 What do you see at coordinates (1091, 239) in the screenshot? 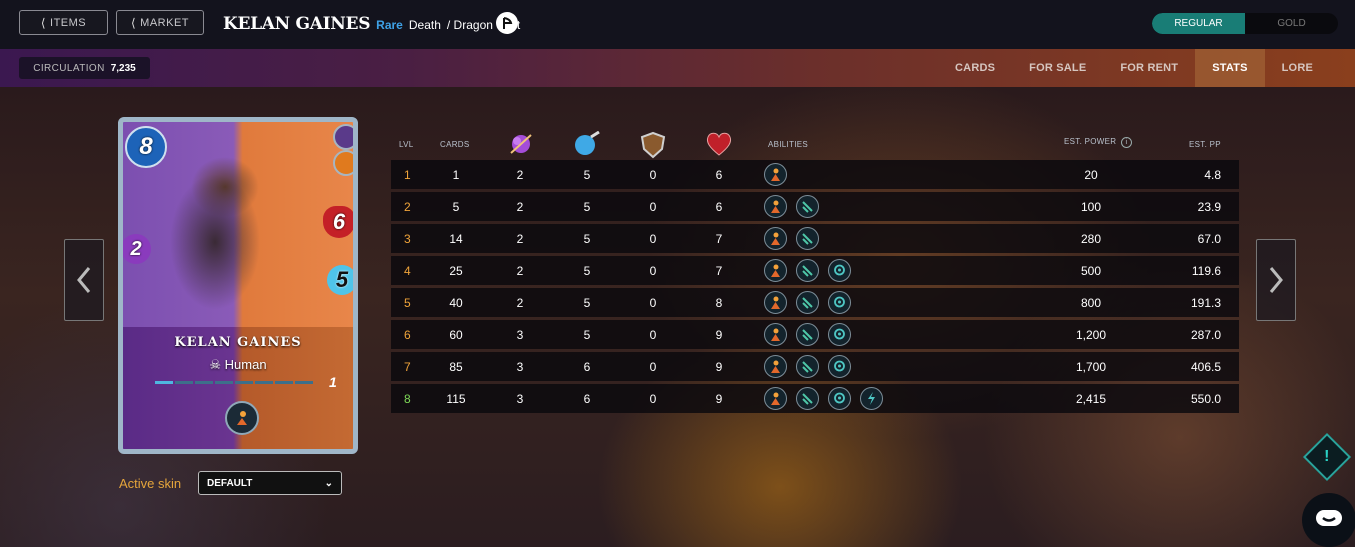
I see `est-power-cell: 280` at bounding box center [1091, 239].